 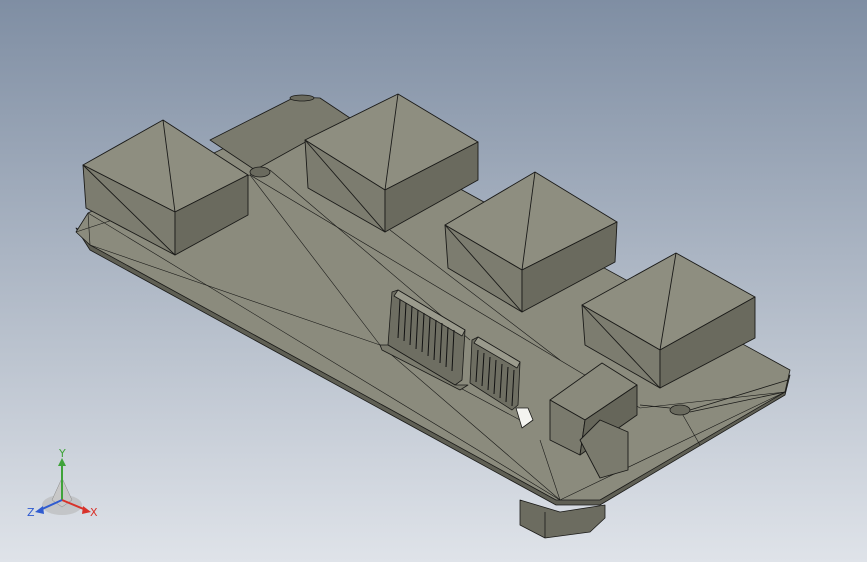 What do you see at coordinates (94, 512) in the screenshot?
I see `x-axis-label: X` at bounding box center [94, 512].